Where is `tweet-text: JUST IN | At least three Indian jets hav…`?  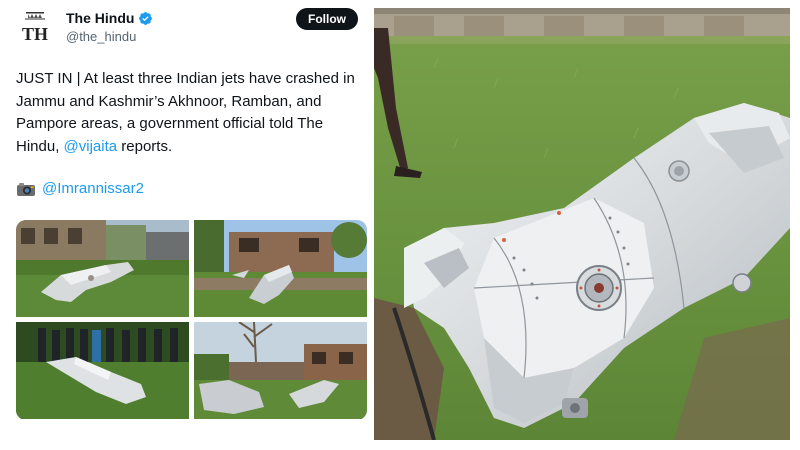
tweet-text: JUST IN | At least three Indian jets hav… is located at coordinates (191, 113).